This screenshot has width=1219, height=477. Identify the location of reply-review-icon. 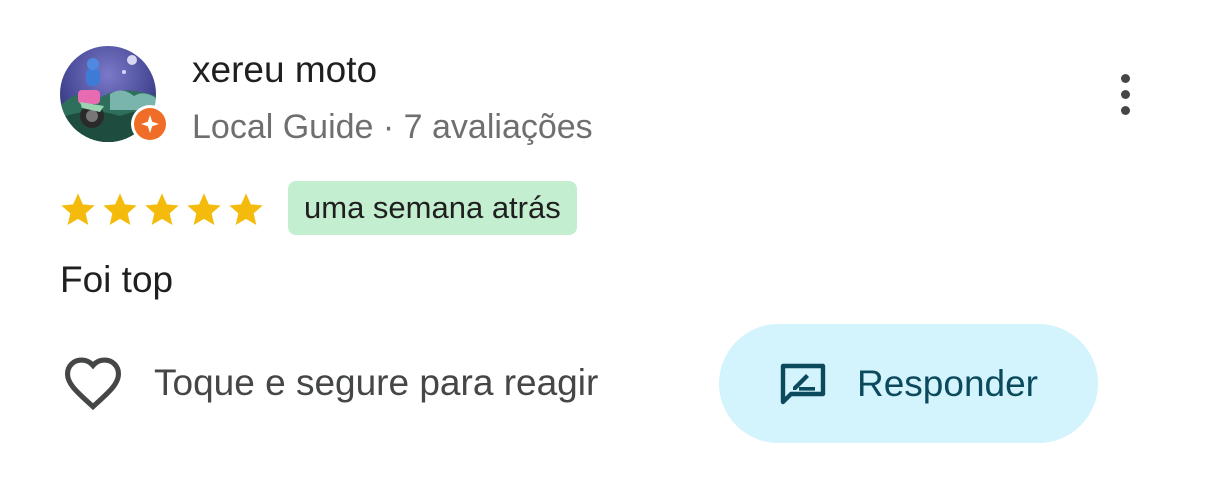
(803, 383).